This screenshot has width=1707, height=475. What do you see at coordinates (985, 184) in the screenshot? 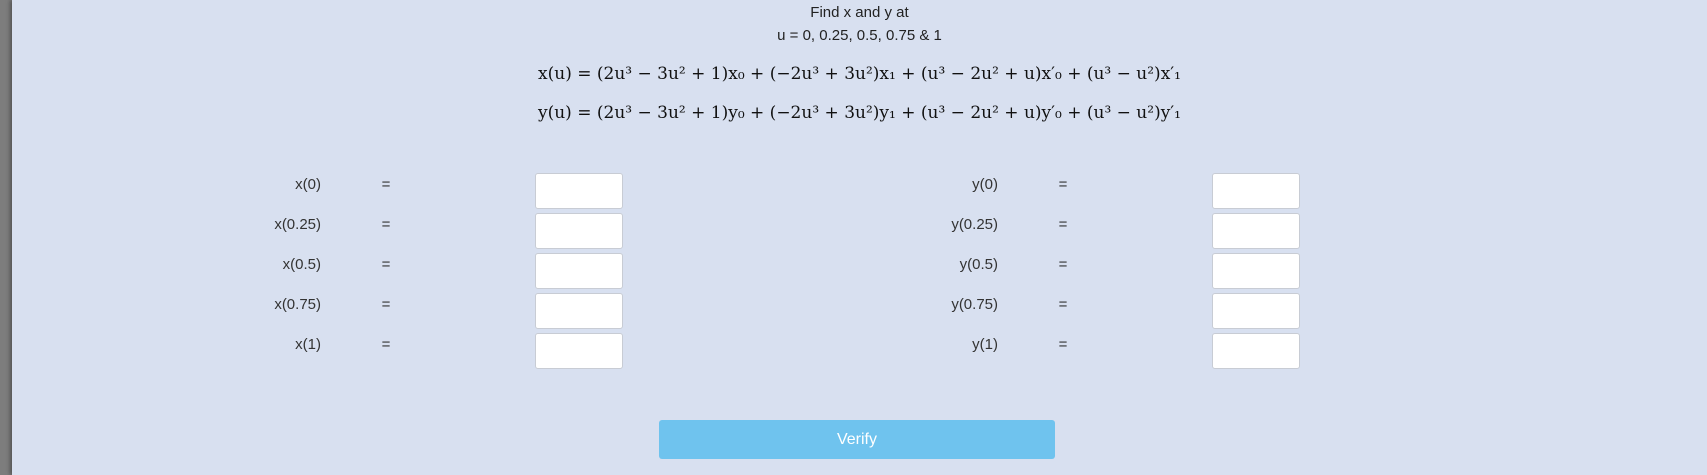
I see `label-y0: y(0)` at bounding box center [985, 184].